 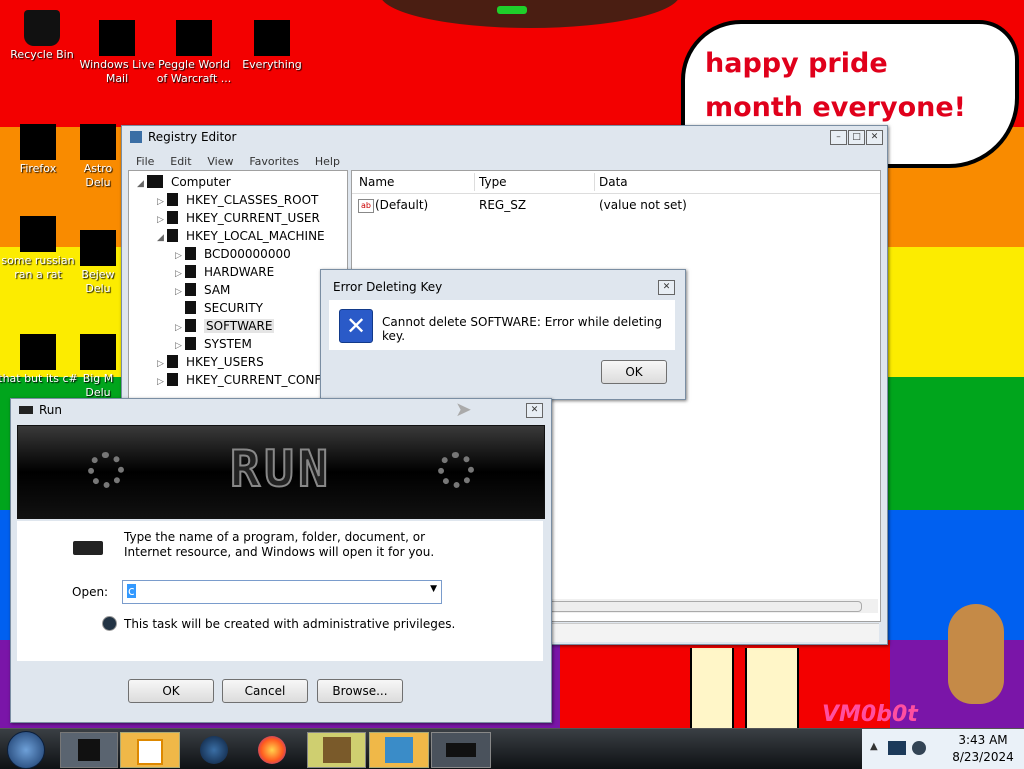 I want to click on chevron-down-icon: ▼, so click(x=433, y=589).